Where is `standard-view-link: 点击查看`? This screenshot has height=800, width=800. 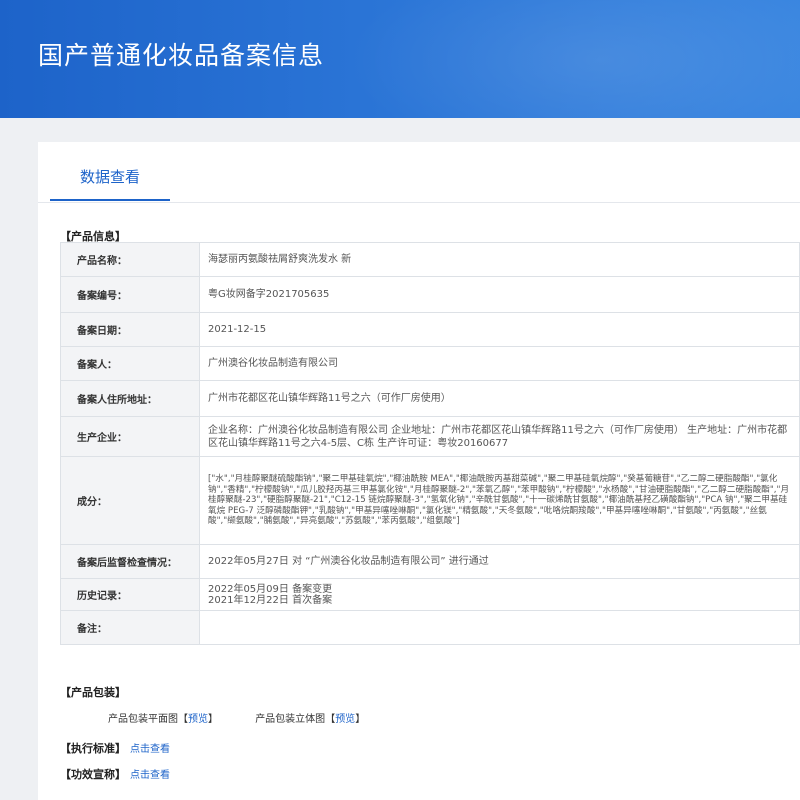
standard-view-link: 点击查看 is located at coordinates (150, 749).